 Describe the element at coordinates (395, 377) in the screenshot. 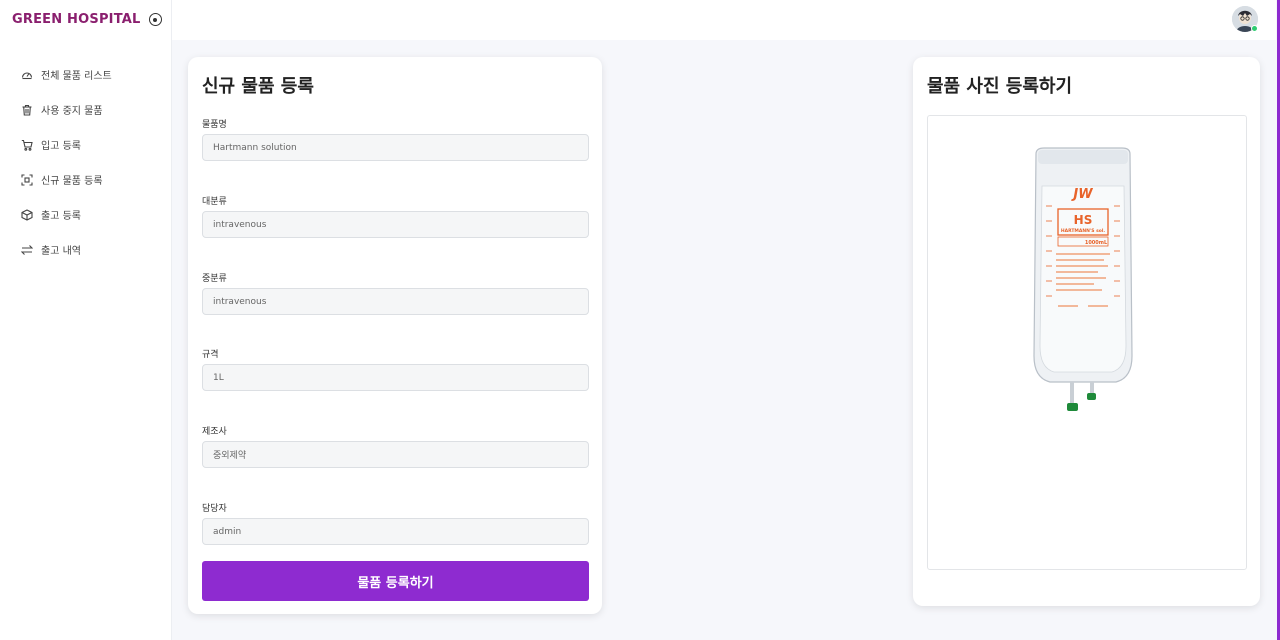

I see `spec-field` at that location.